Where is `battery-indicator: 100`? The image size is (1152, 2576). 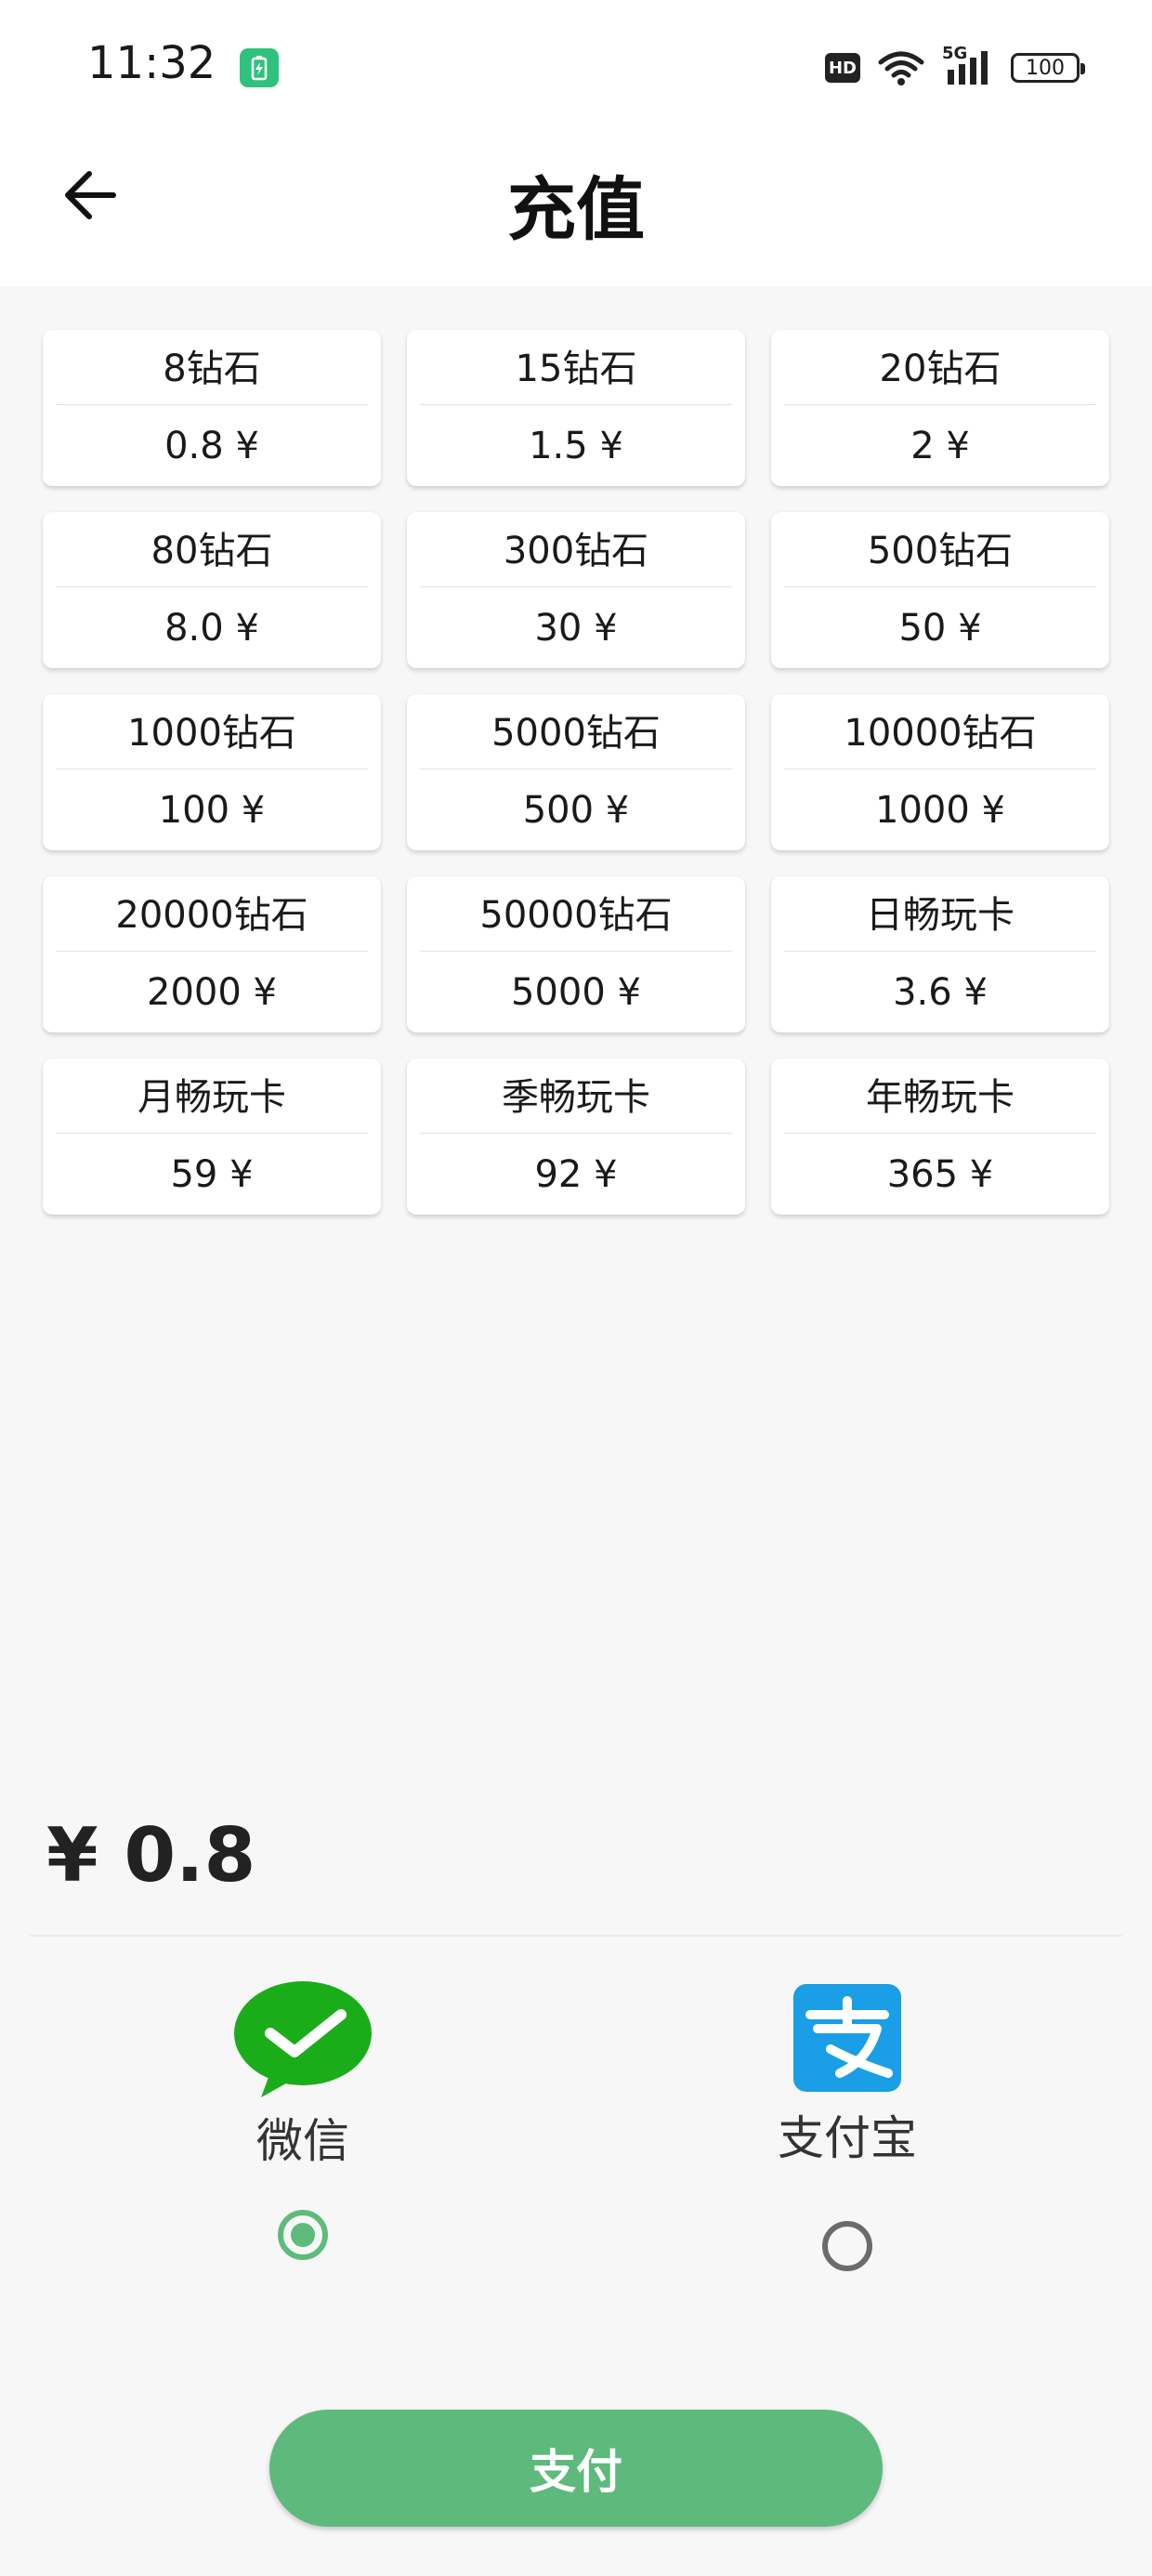
battery-indicator: 100 is located at coordinates (1048, 68).